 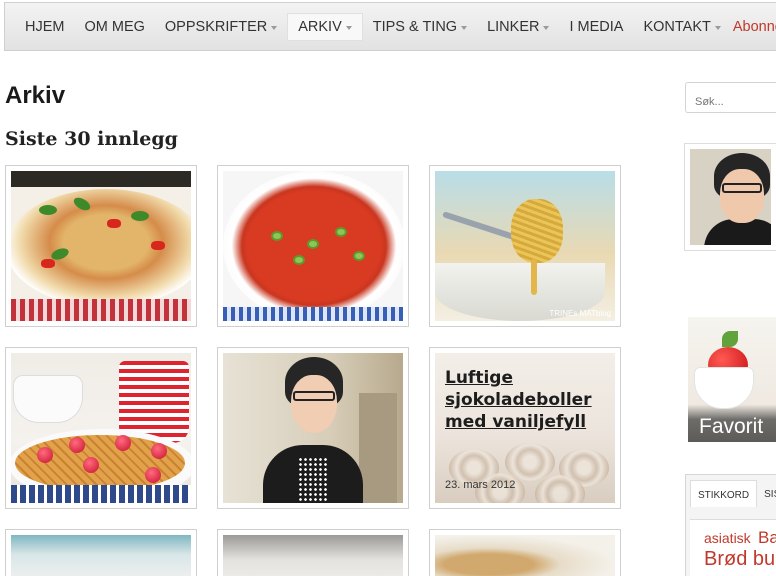 I want to click on tab-stikkord: STIKKORD, so click(x=724, y=493).